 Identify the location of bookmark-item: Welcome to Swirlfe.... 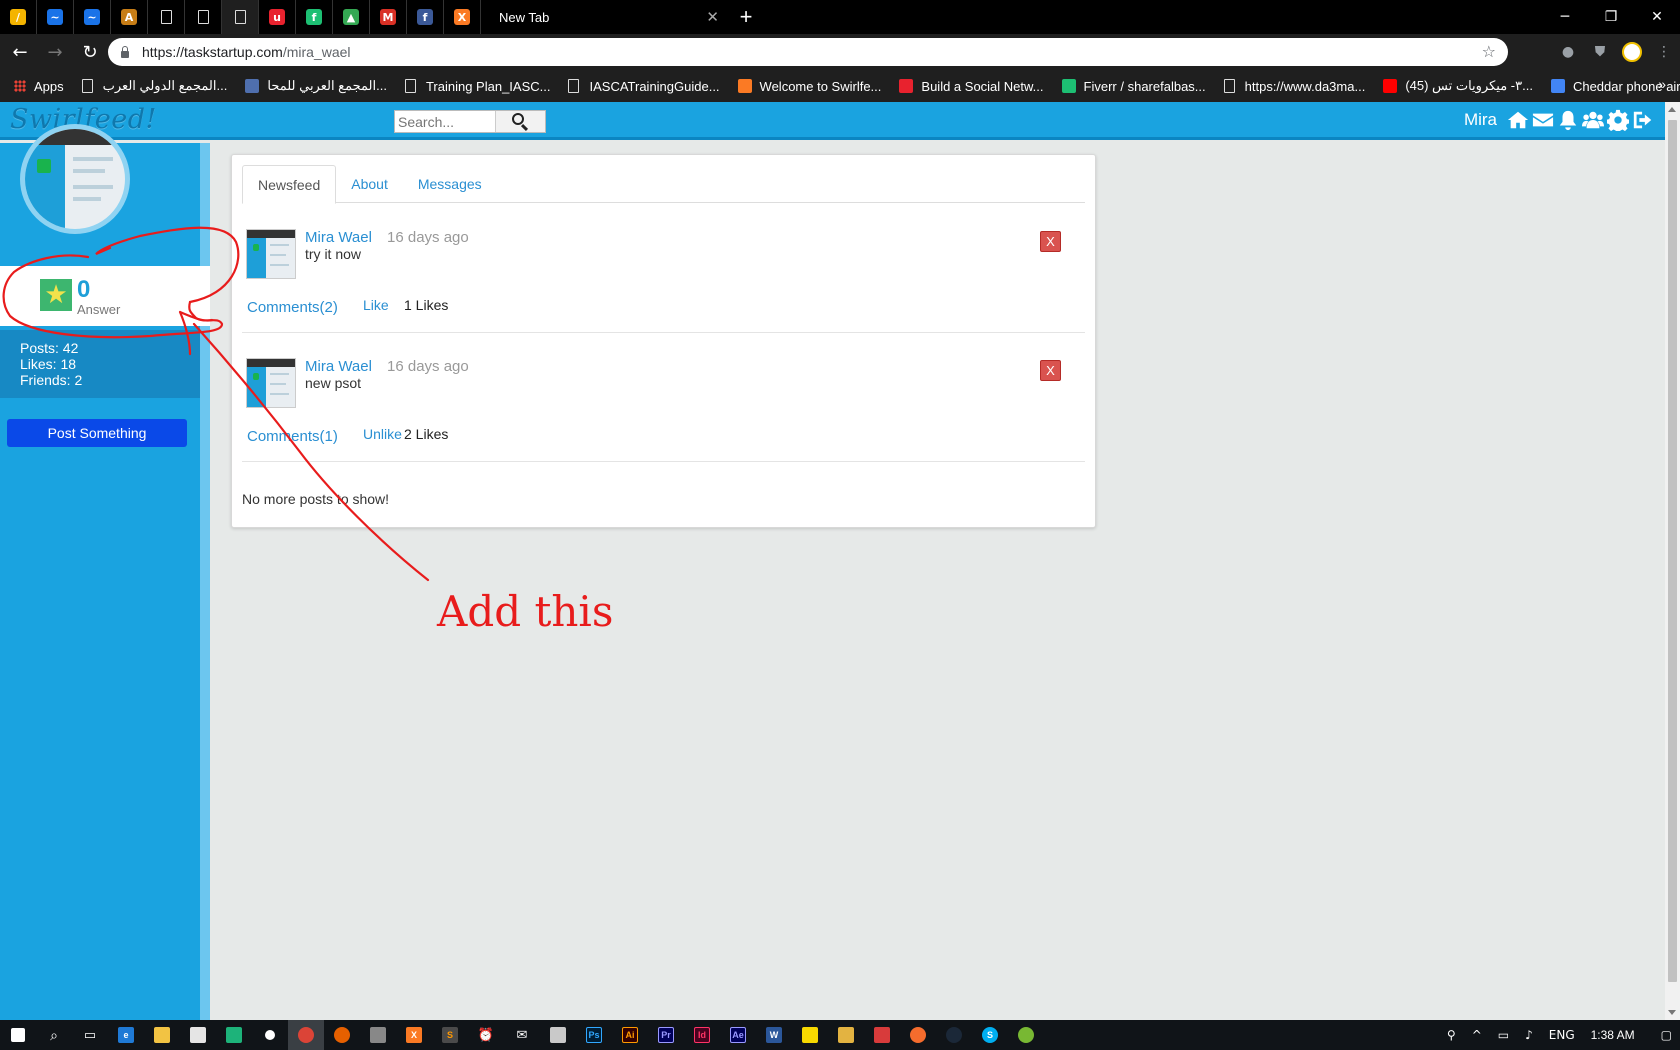
(809, 86).